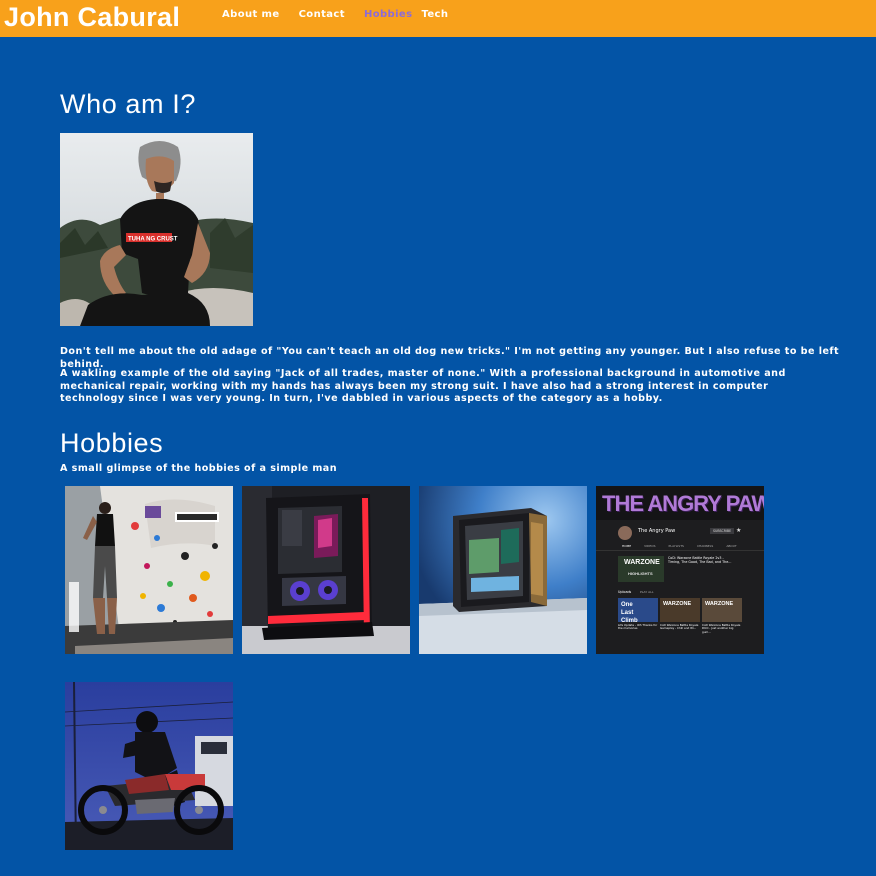 The width and height of the screenshot is (876, 876). What do you see at coordinates (641, 569) in the screenshot?
I see `featured-video-thumbnail: WARZONE HIGHLIGHTS` at bounding box center [641, 569].